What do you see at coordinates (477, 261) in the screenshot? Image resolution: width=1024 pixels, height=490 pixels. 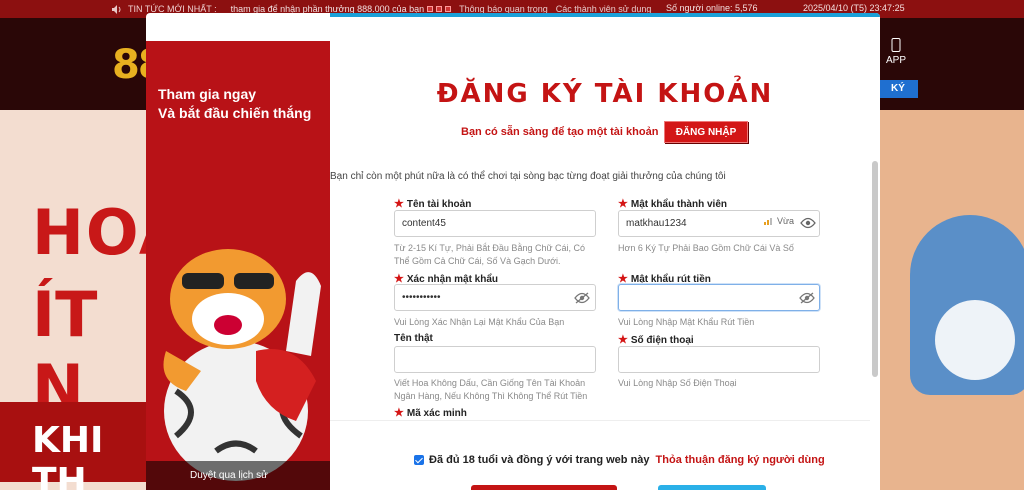 I see `username-hint-2: Thể Gồm Cả Chữ Cái, Số Và Gạch Dưới.` at bounding box center [477, 261].